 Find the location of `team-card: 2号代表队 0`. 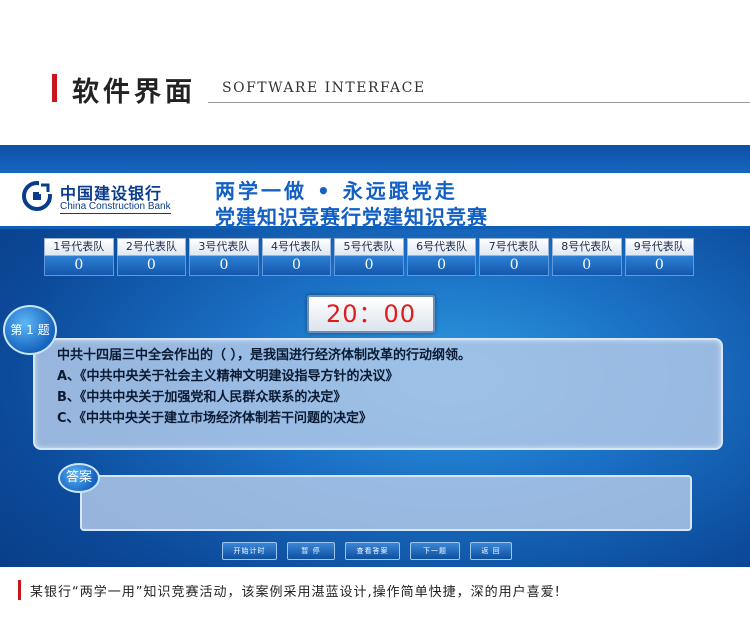

team-card: 2号代表队 0 is located at coordinates (151, 257).